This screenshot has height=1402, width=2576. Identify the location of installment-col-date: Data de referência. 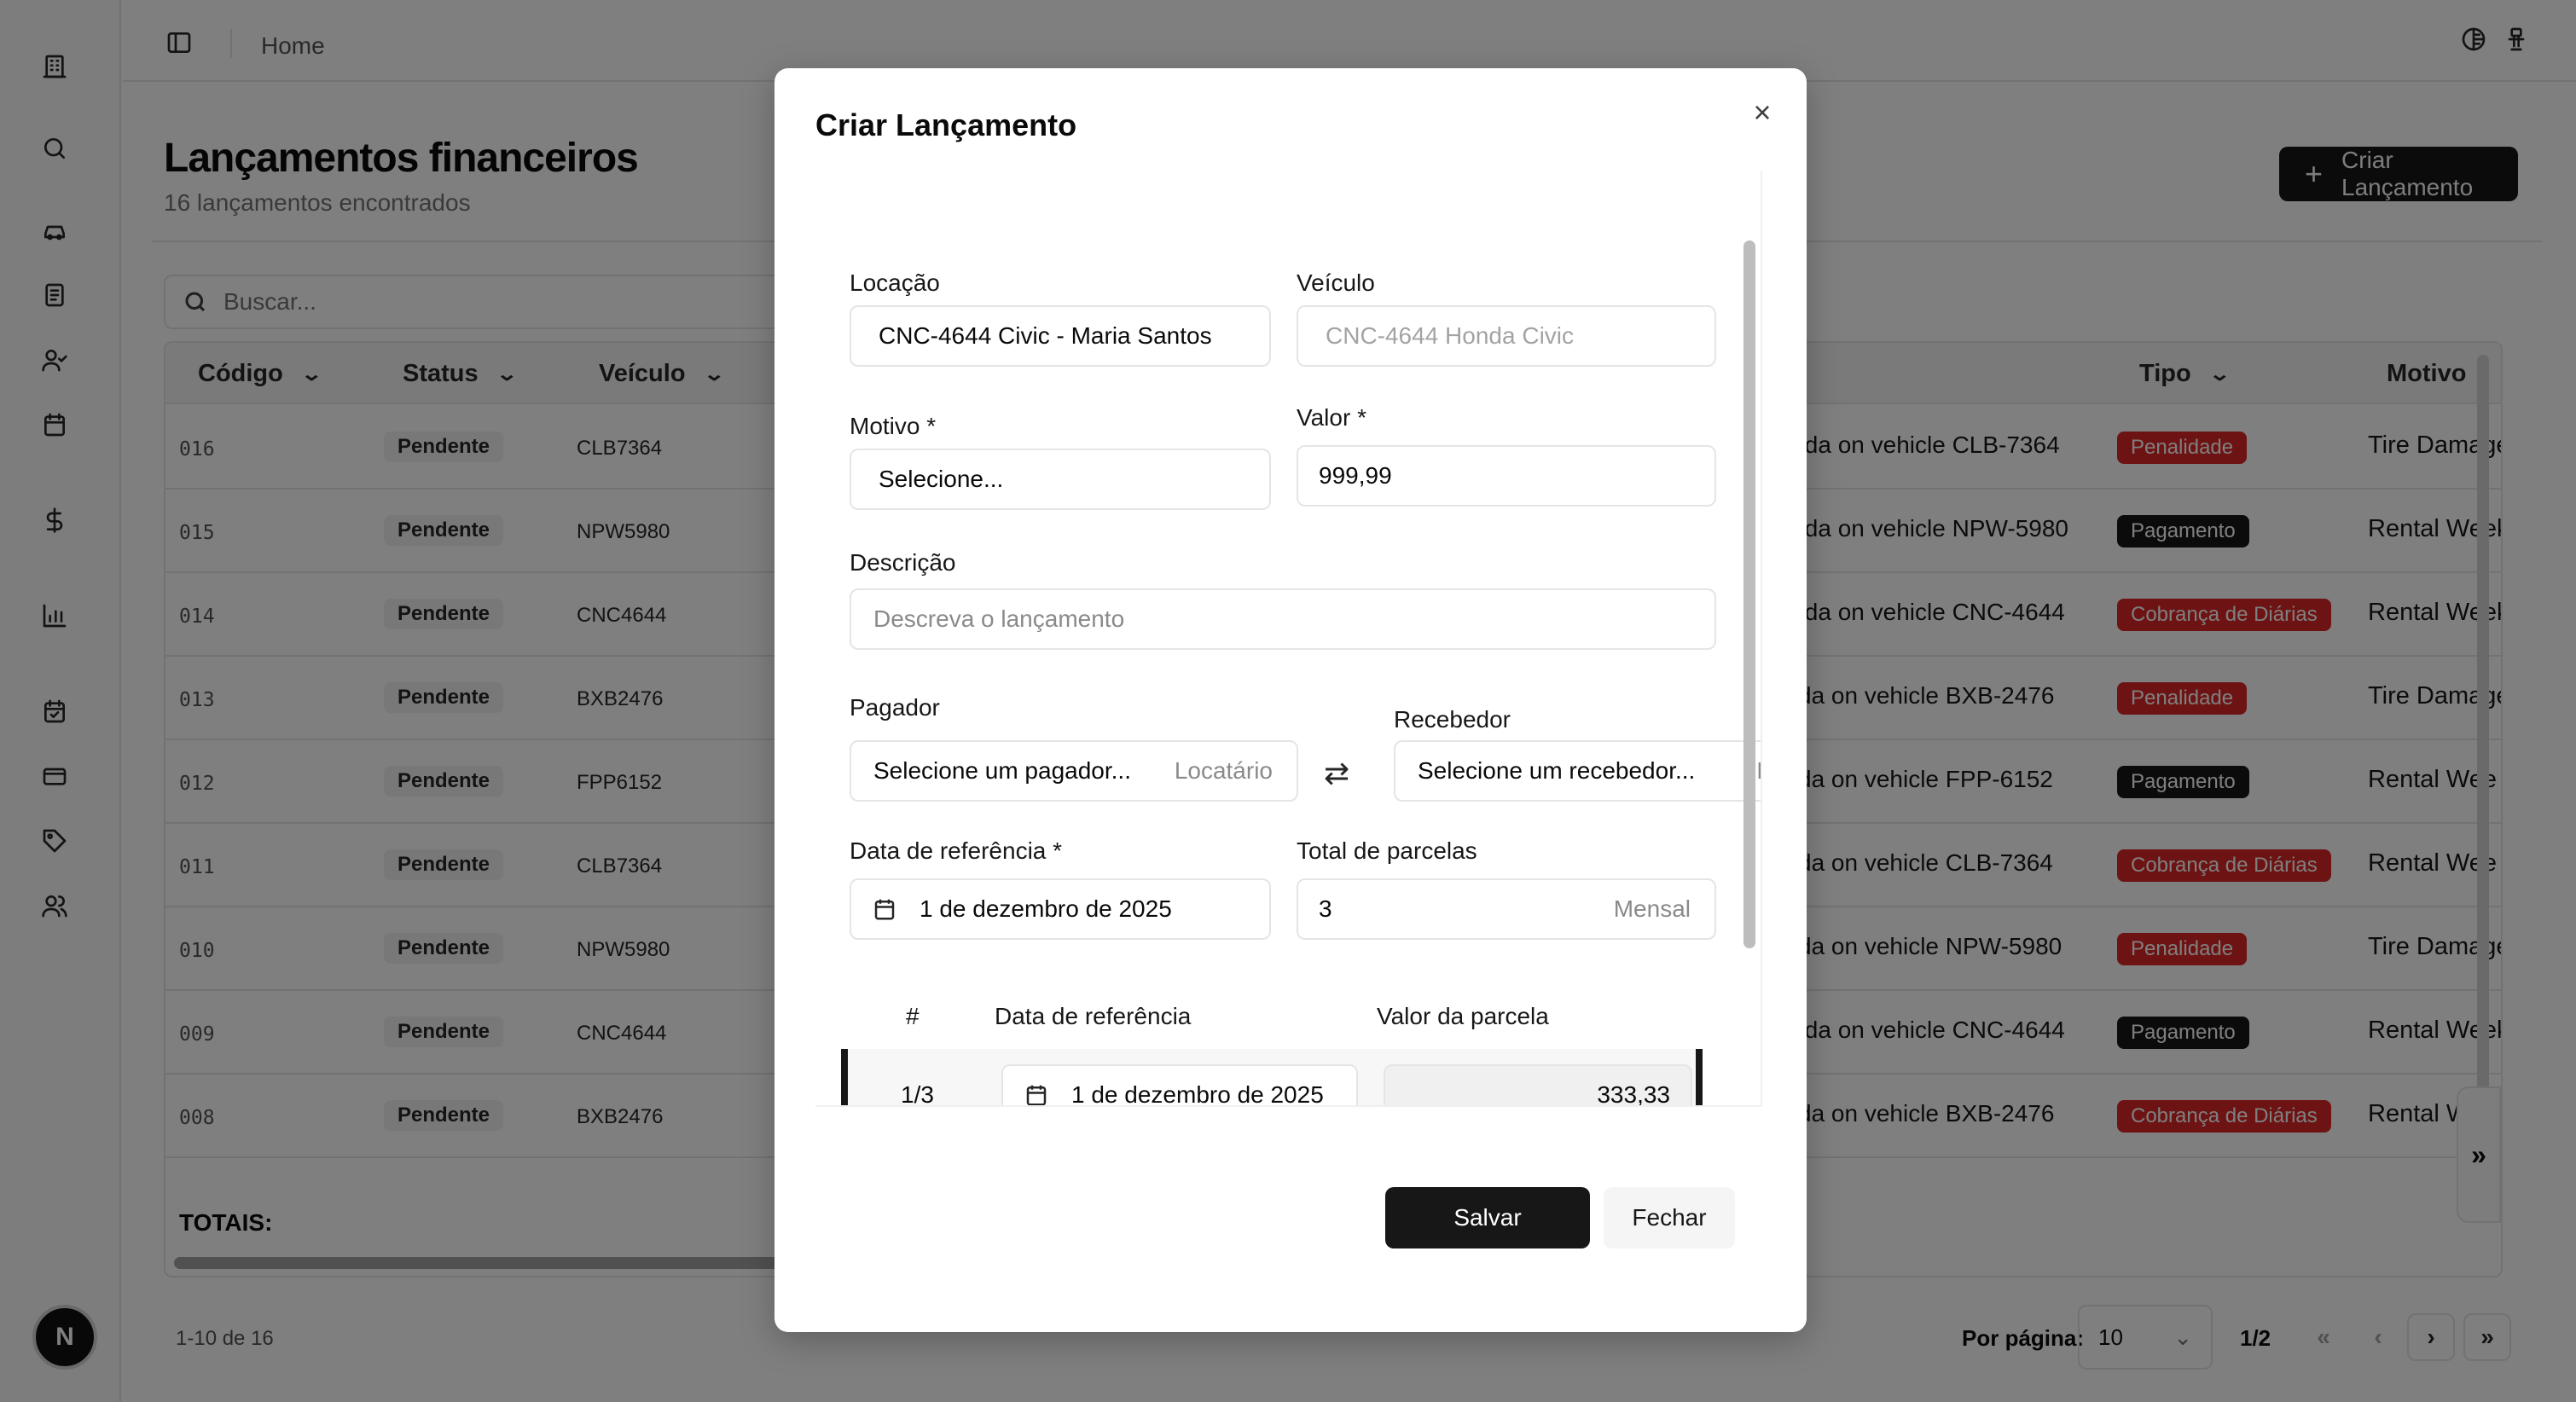
(1093, 1016).